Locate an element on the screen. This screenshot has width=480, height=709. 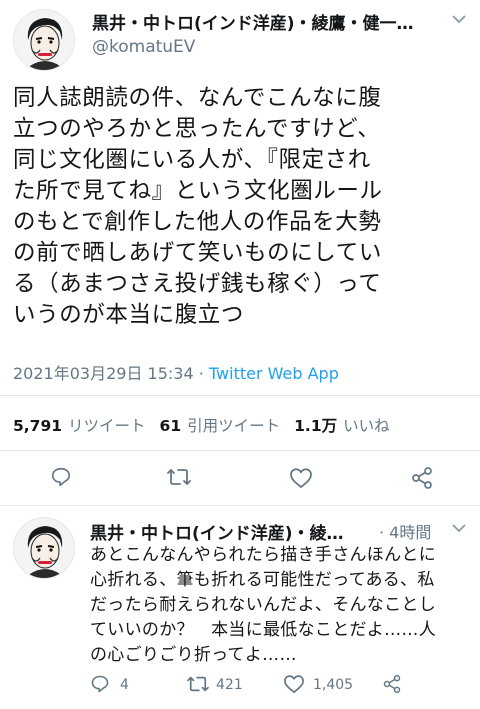
tweet-line: のもとで創作した他人の作品を大勢 is located at coordinates (197, 222).